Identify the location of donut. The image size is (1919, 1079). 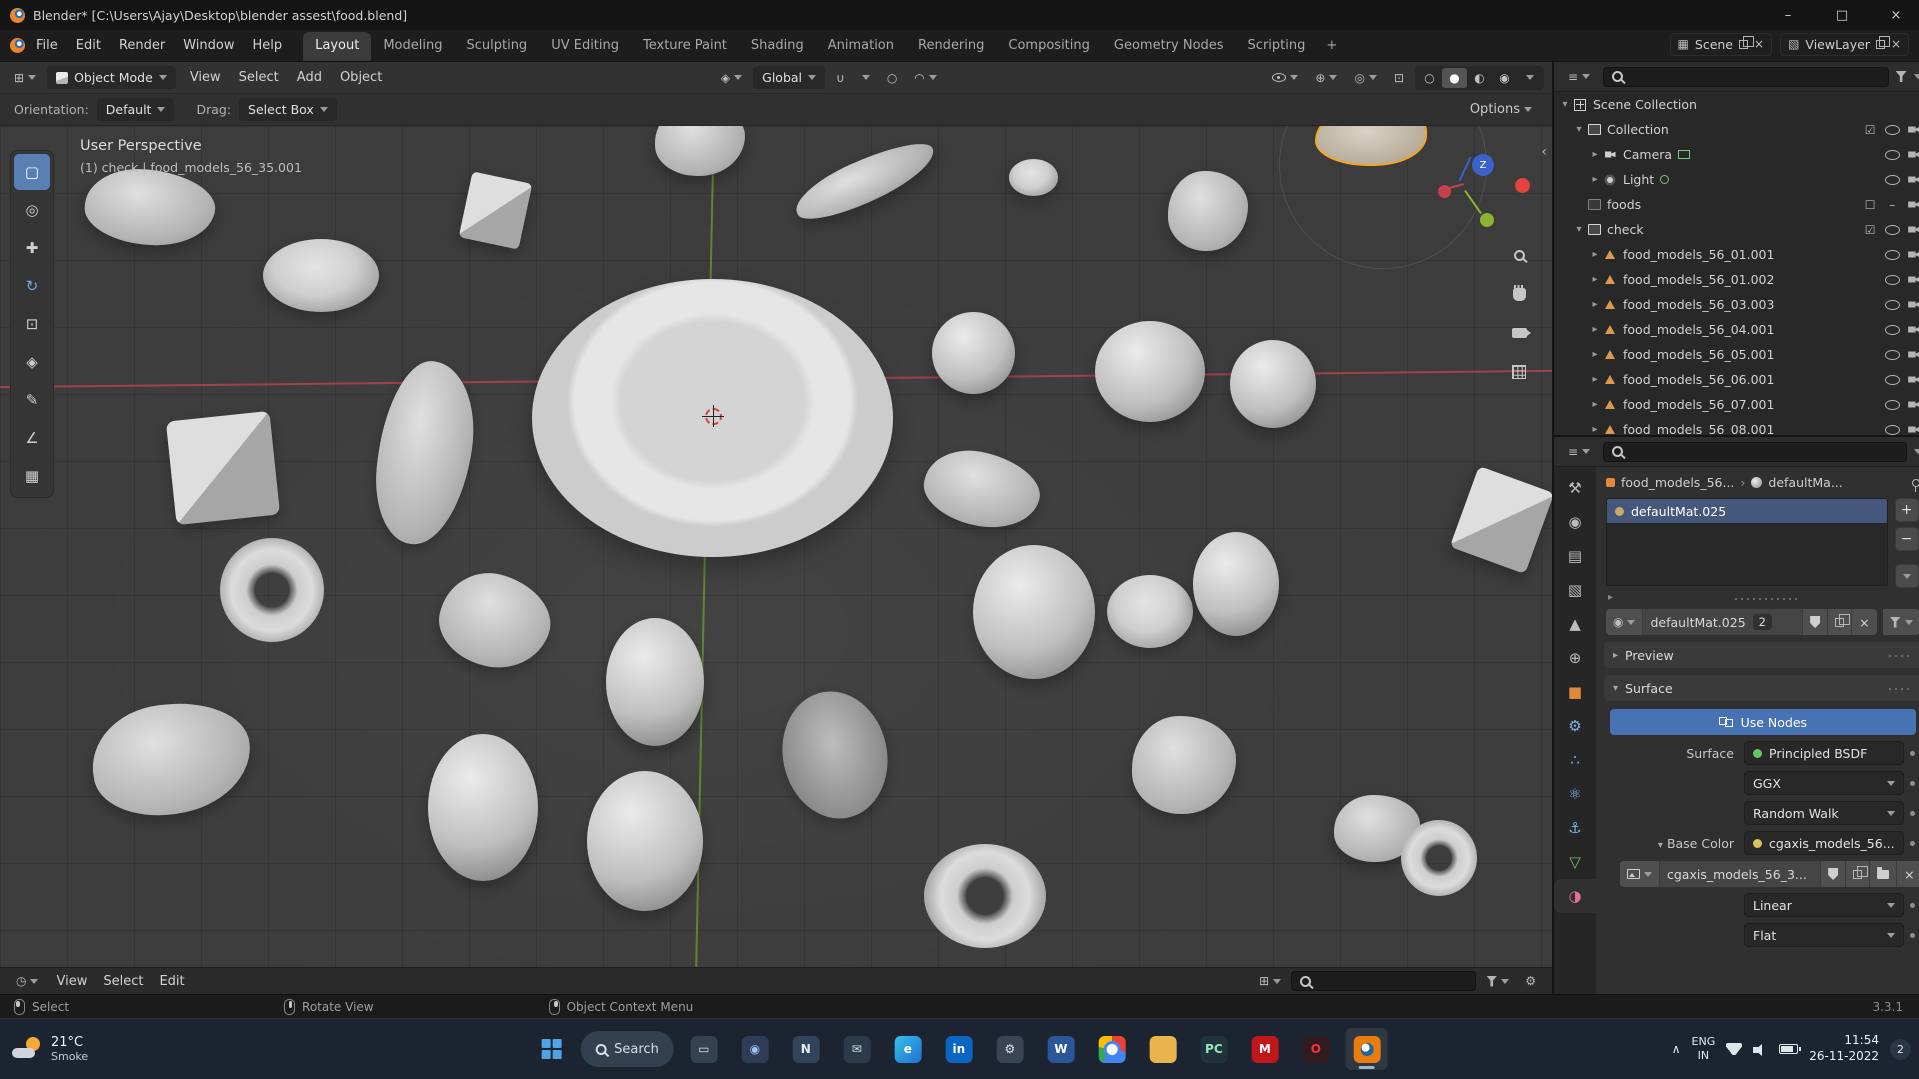
(272, 590).